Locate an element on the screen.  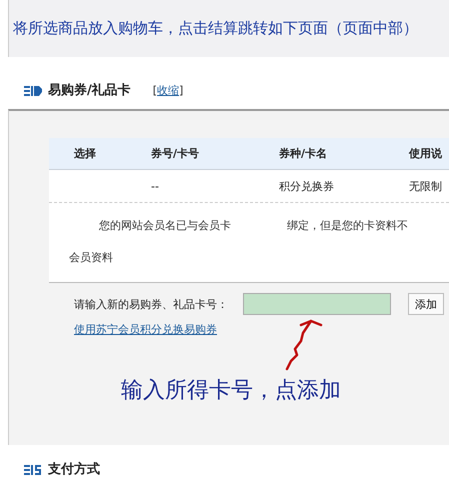
column-header: 选择 is located at coordinates (85, 153).